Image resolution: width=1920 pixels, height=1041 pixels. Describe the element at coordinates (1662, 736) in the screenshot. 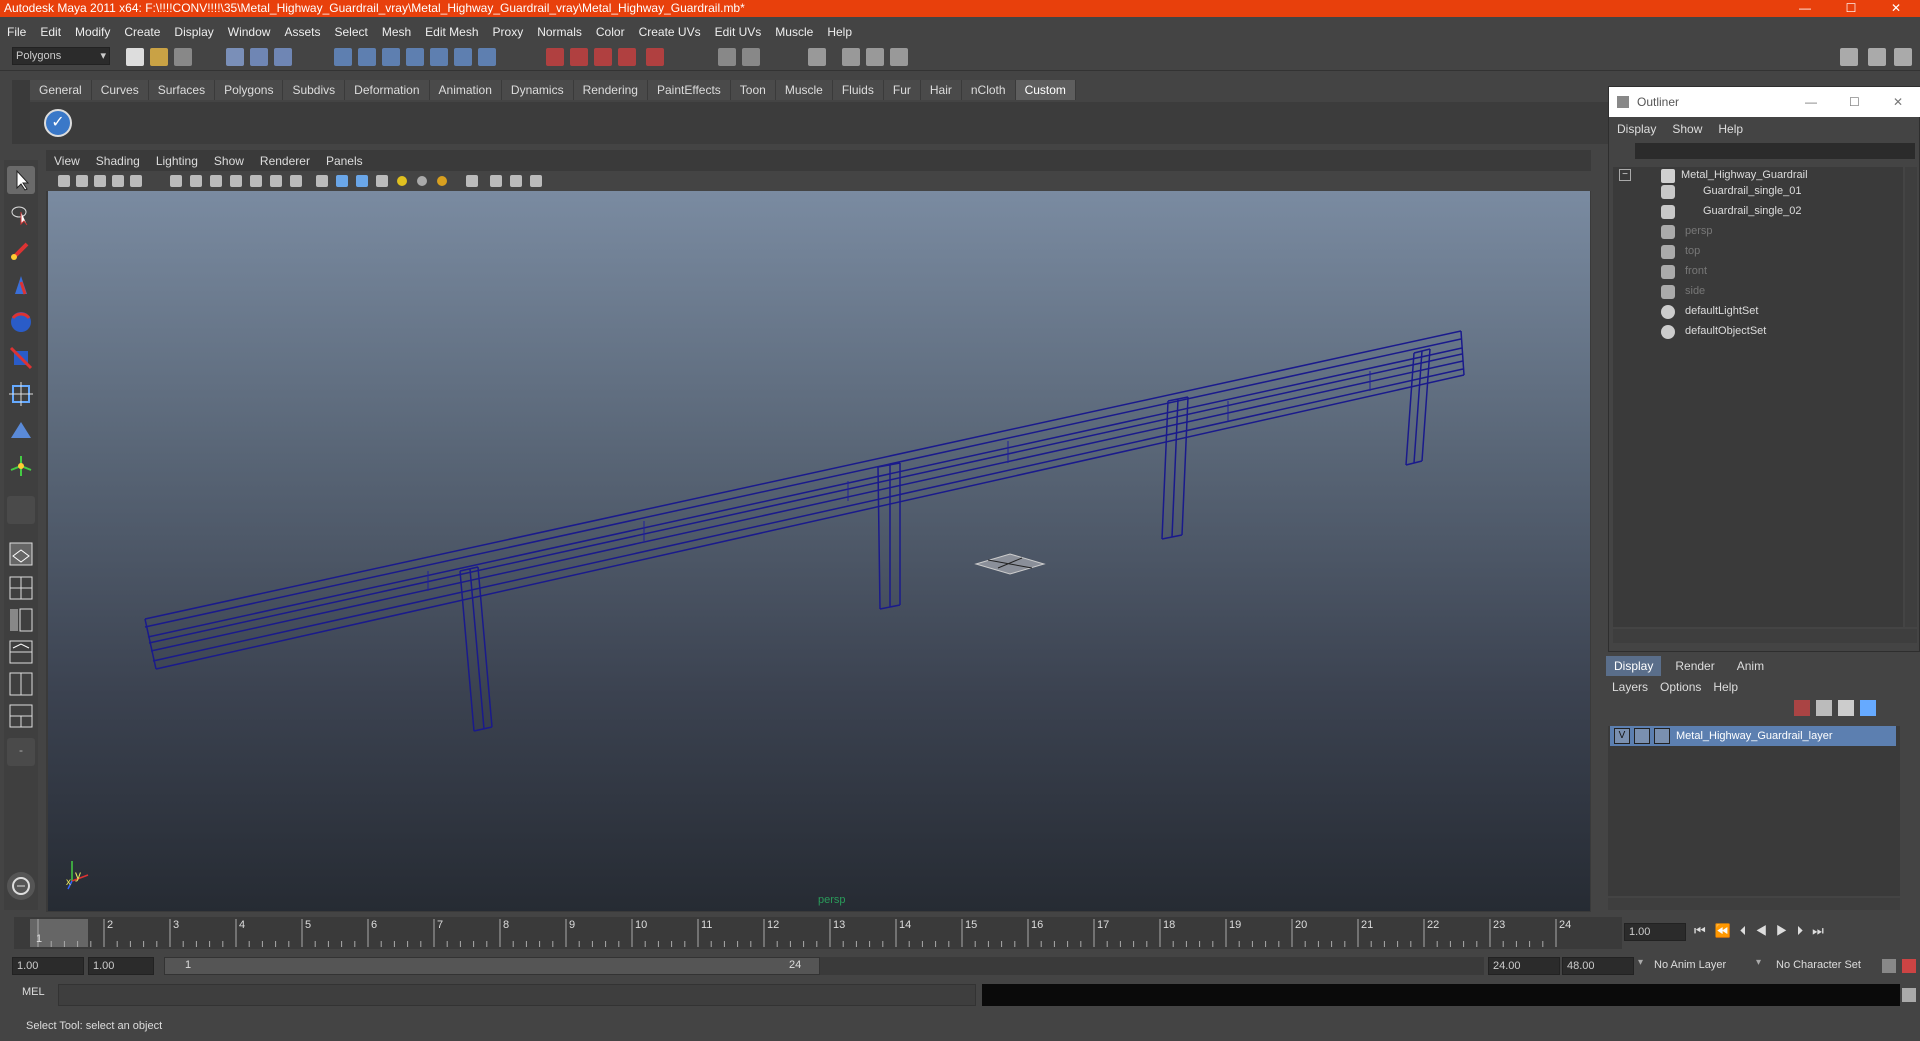

I see `layer-color-swatch` at that location.